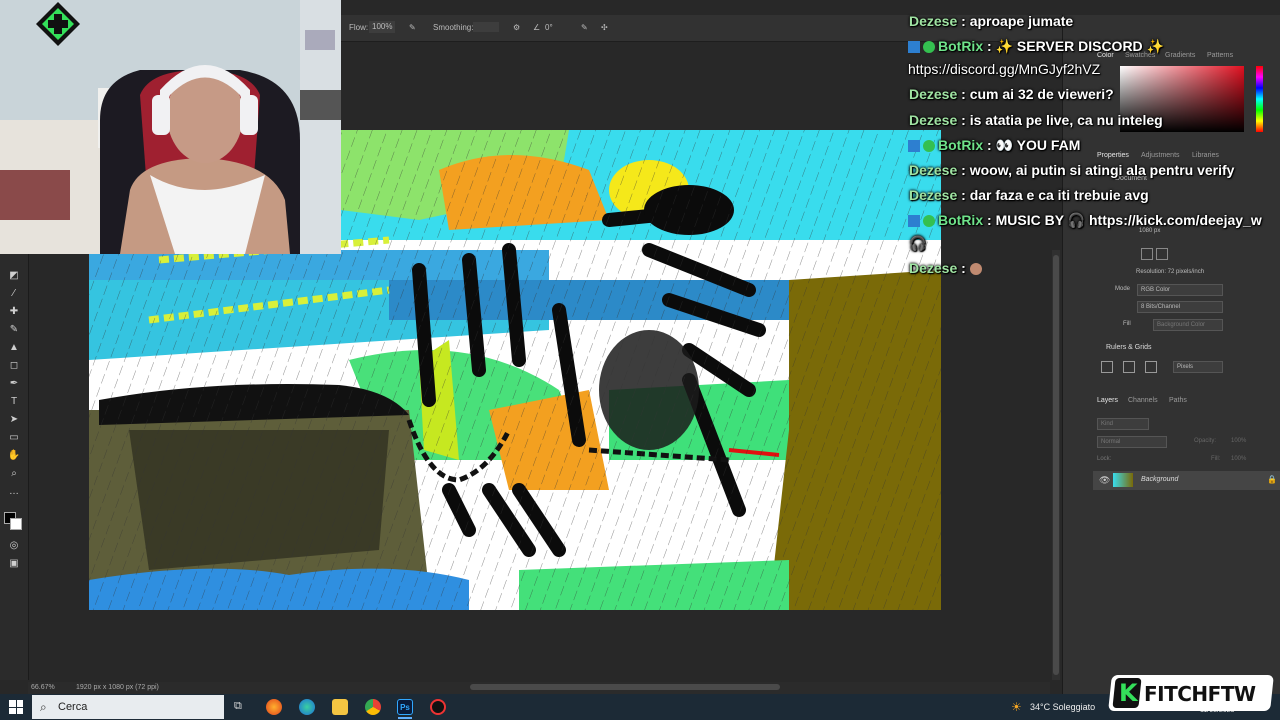  What do you see at coordinates (1188, 325) in the screenshot?
I see `fill-select: Background Color` at bounding box center [1188, 325].